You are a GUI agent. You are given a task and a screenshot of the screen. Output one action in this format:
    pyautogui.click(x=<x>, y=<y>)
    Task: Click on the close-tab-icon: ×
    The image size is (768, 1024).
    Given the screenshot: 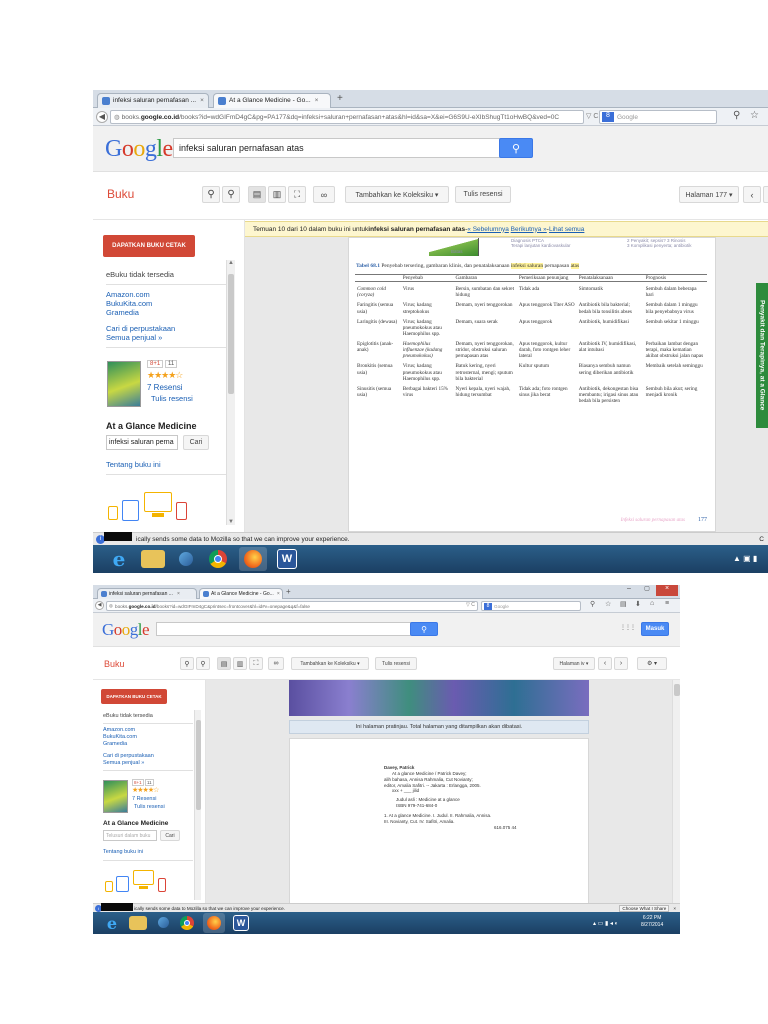 What is the action you would take?
    pyautogui.click(x=178, y=594)
    